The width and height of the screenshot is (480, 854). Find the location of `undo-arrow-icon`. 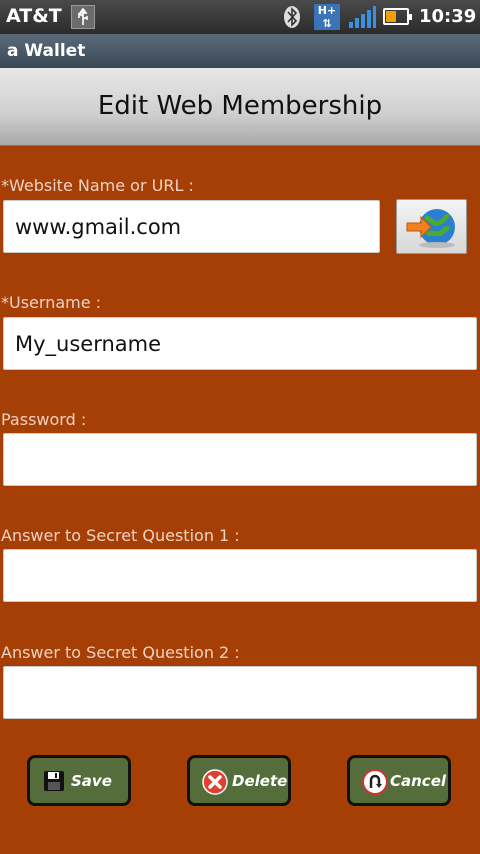

undo-arrow-icon is located at coordinates (375, 782).